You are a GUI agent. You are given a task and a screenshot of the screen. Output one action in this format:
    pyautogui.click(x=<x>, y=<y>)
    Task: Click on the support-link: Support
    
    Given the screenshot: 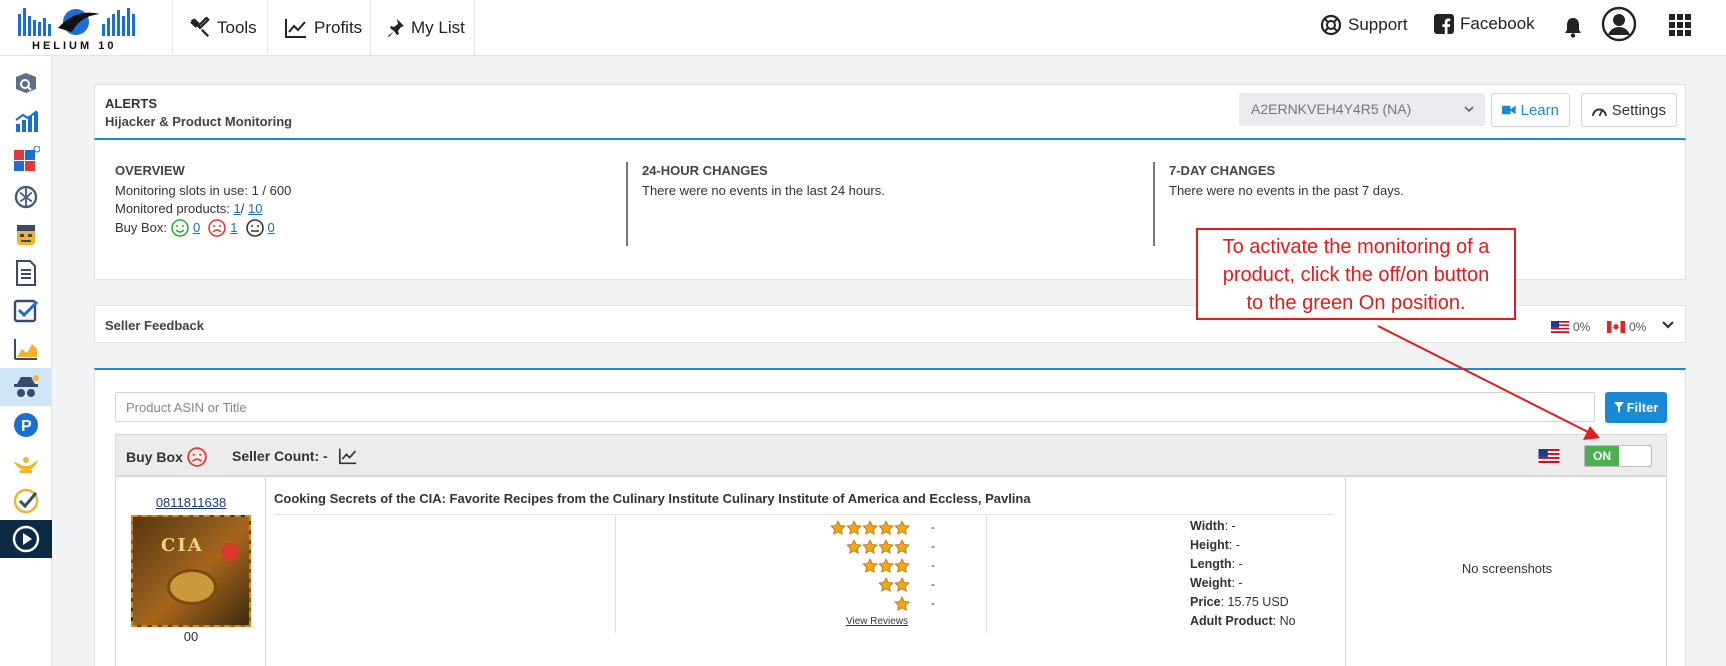 What is the action you would take?
    pyautogui.click(x=1364, y=25)
    